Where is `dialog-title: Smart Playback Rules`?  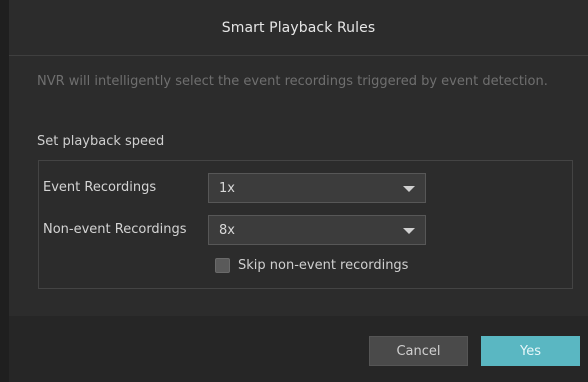 dialog-title: Smart Playback Rules is located at coordinates (298, 27).